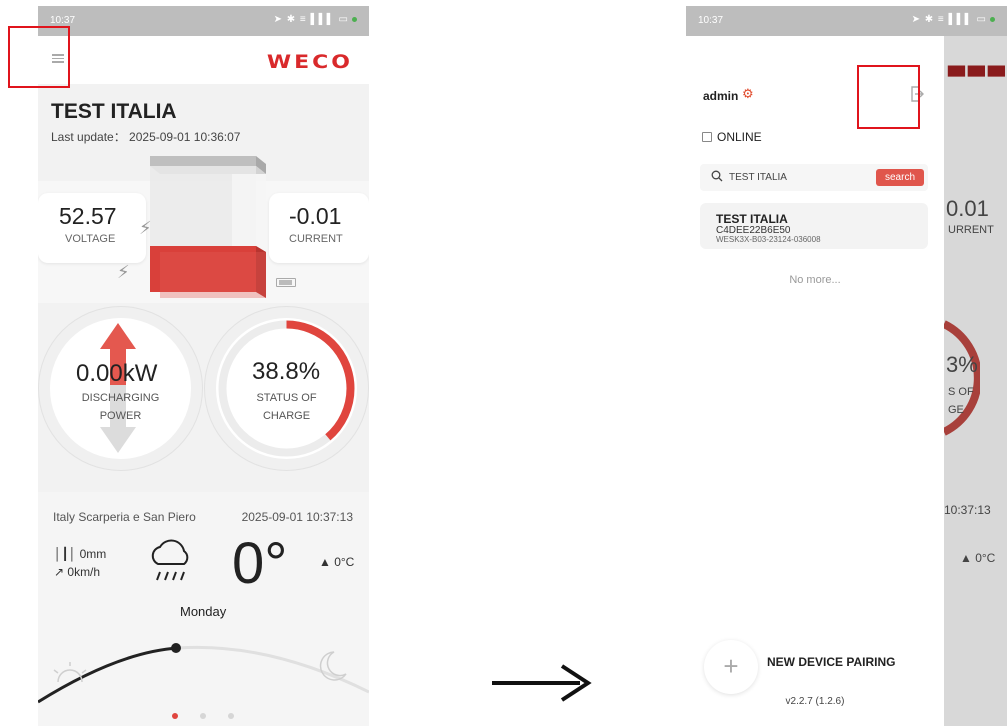  Describe the element at coordinates (124, 517) in the screenshot. I see `weather-location: Italy Scarperia e San Piero` at that location.